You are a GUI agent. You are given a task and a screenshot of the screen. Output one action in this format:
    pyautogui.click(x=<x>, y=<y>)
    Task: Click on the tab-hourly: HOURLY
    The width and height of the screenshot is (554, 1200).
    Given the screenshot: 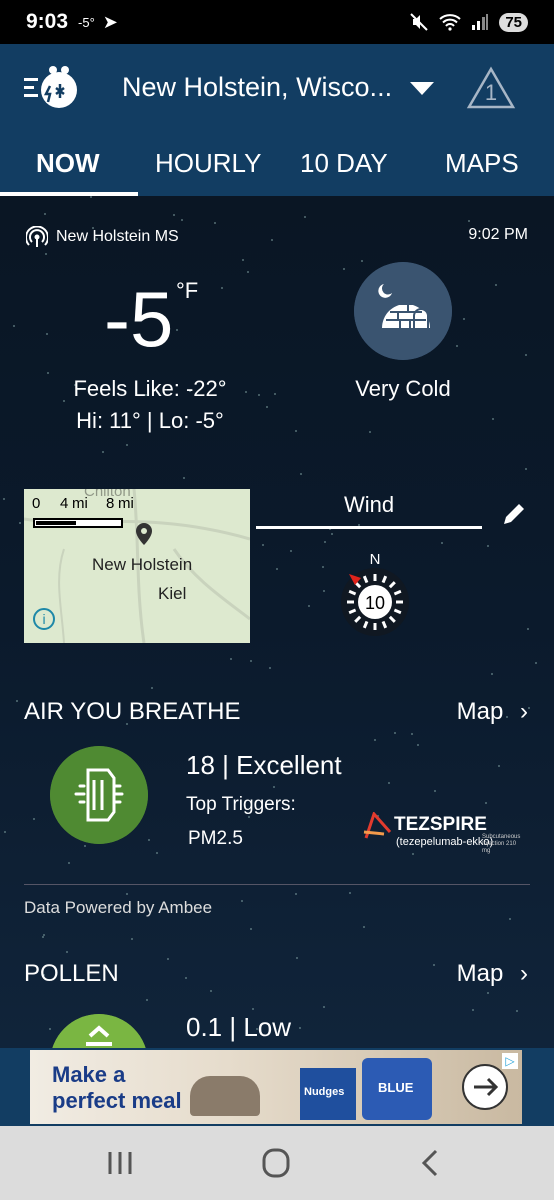 What is the action you would take?
    pyautogui.click(x=208, y=163)
    